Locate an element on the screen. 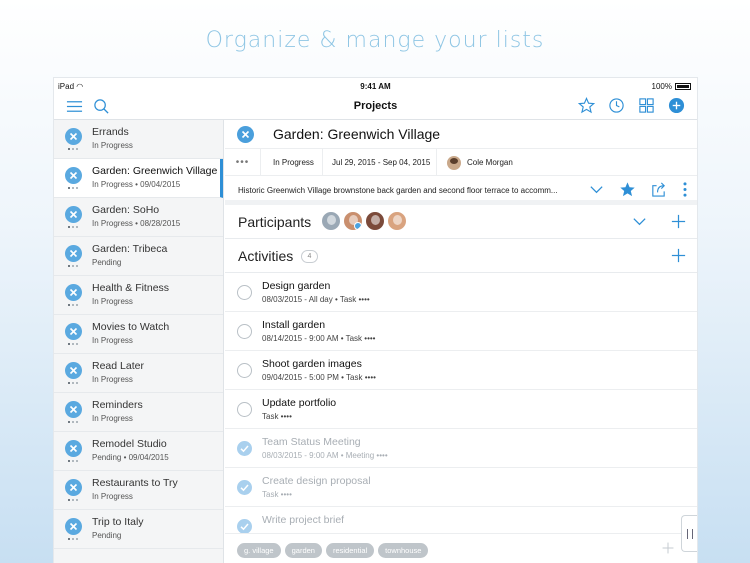 The height and width of the screenshot is (563, 750). sidebar-item-label: Health & Fitness is located at coordinates (131, 288).